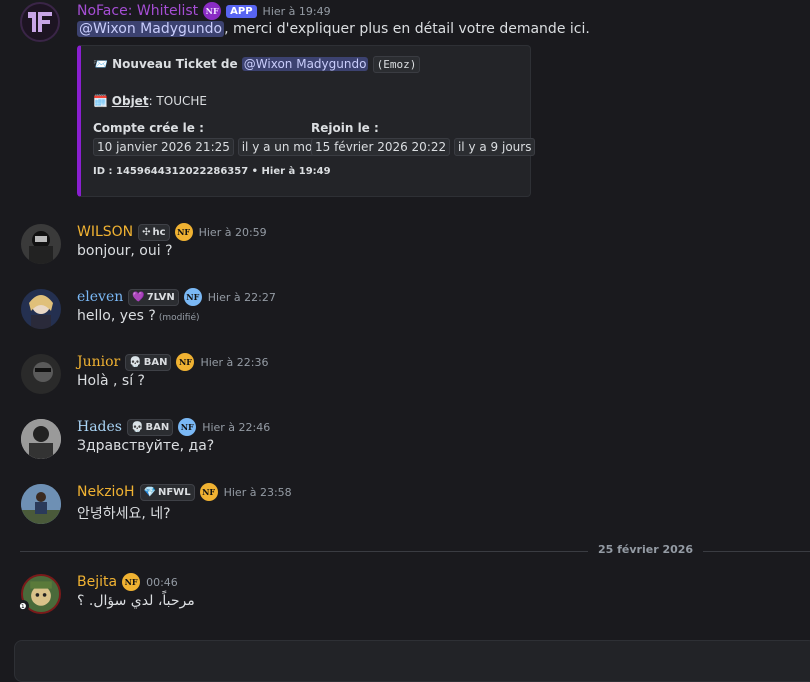  I want to click on joined-label: Rejoin le :, so click(345, 128).